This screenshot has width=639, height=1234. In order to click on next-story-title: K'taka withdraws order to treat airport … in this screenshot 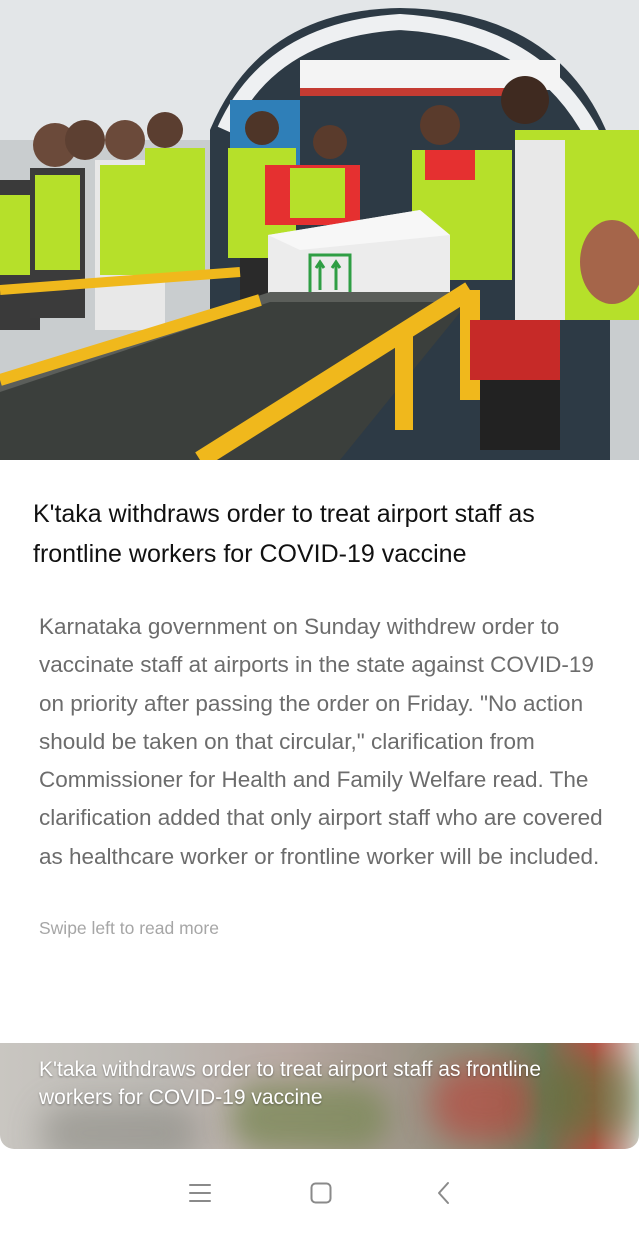, I will do `click(290, 1083)`.